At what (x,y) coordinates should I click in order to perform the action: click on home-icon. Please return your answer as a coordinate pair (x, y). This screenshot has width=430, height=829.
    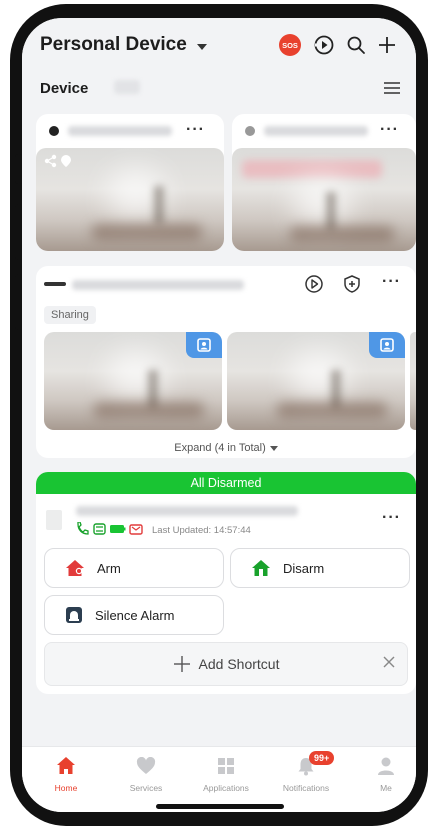
    Looking at the image, I should click on (66, 765).